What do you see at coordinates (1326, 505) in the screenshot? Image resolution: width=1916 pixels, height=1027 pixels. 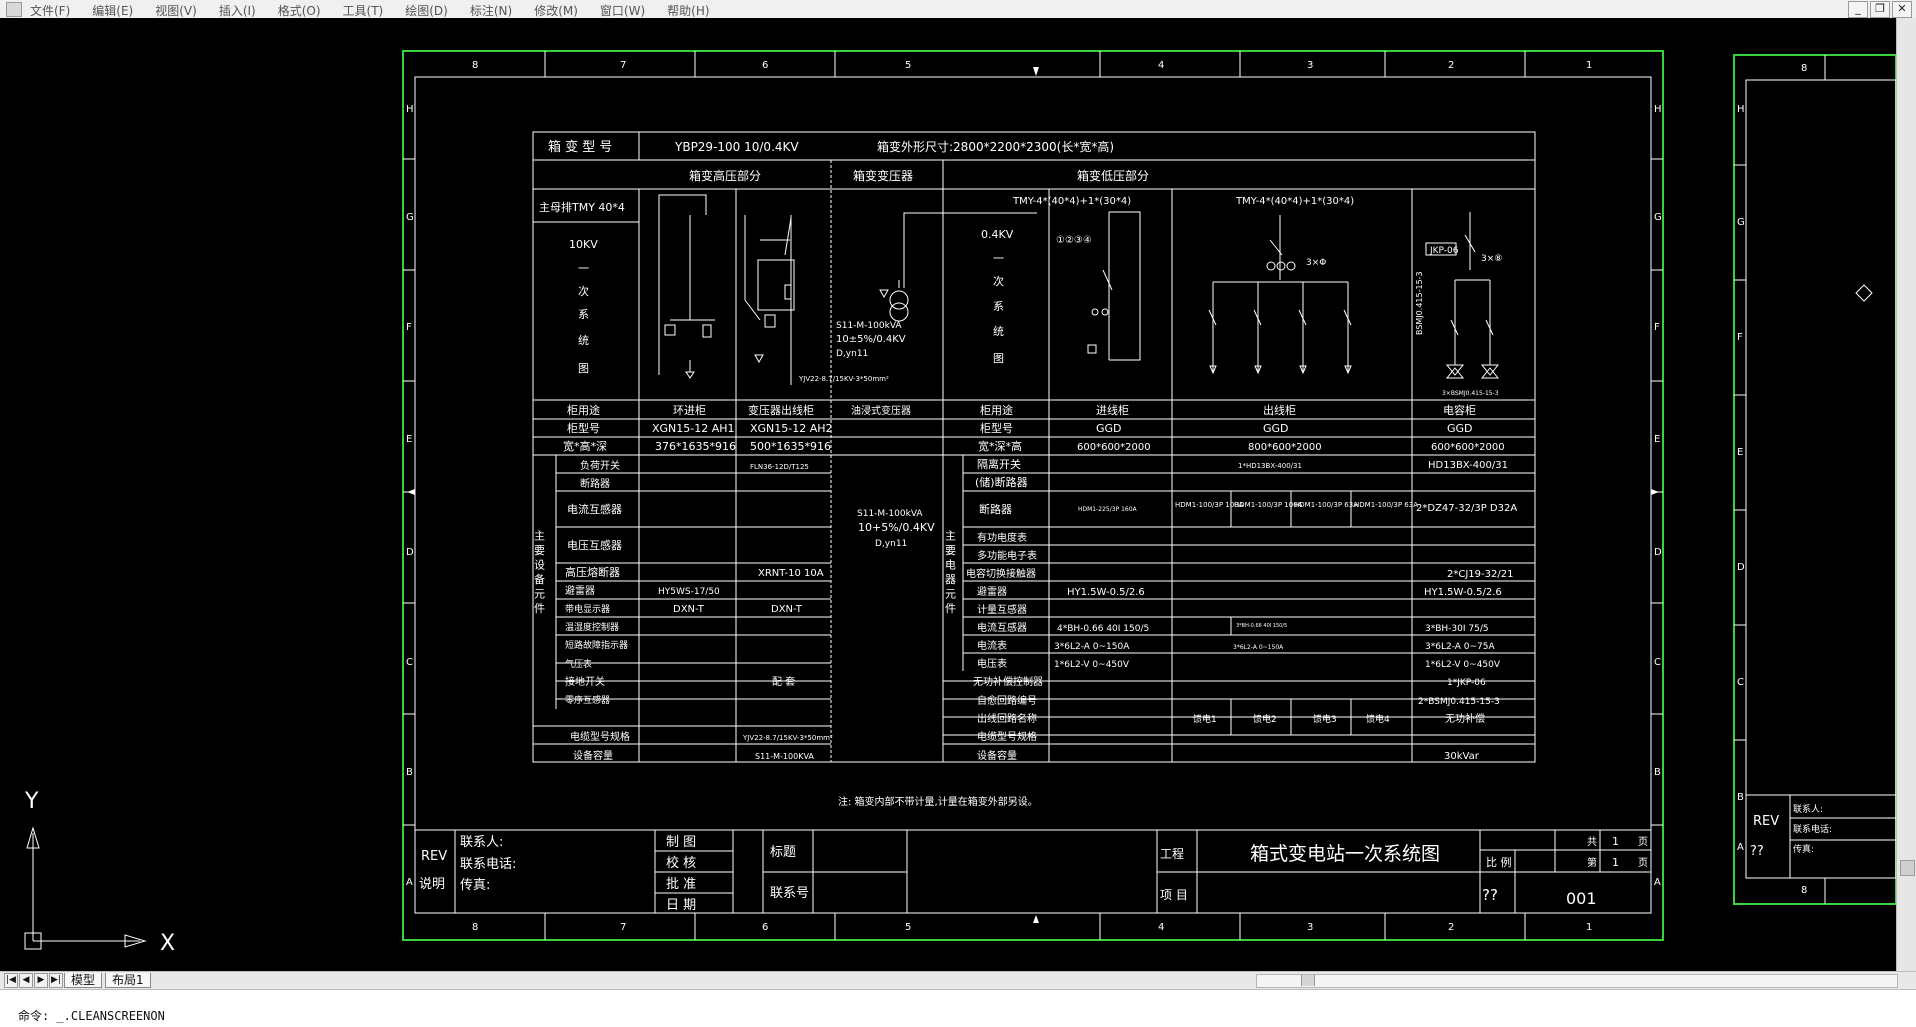 I see `svg-text: HDM1-100/3P 63A` at bounding box center [1326, 505].